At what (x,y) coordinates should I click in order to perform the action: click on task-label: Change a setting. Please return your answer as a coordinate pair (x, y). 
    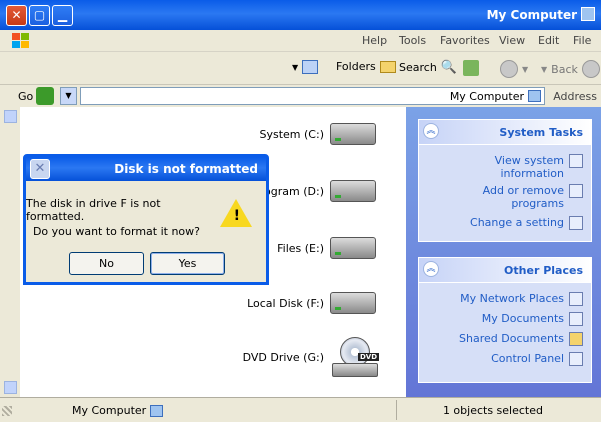
    Looking at the image, I should click on (517, 222).